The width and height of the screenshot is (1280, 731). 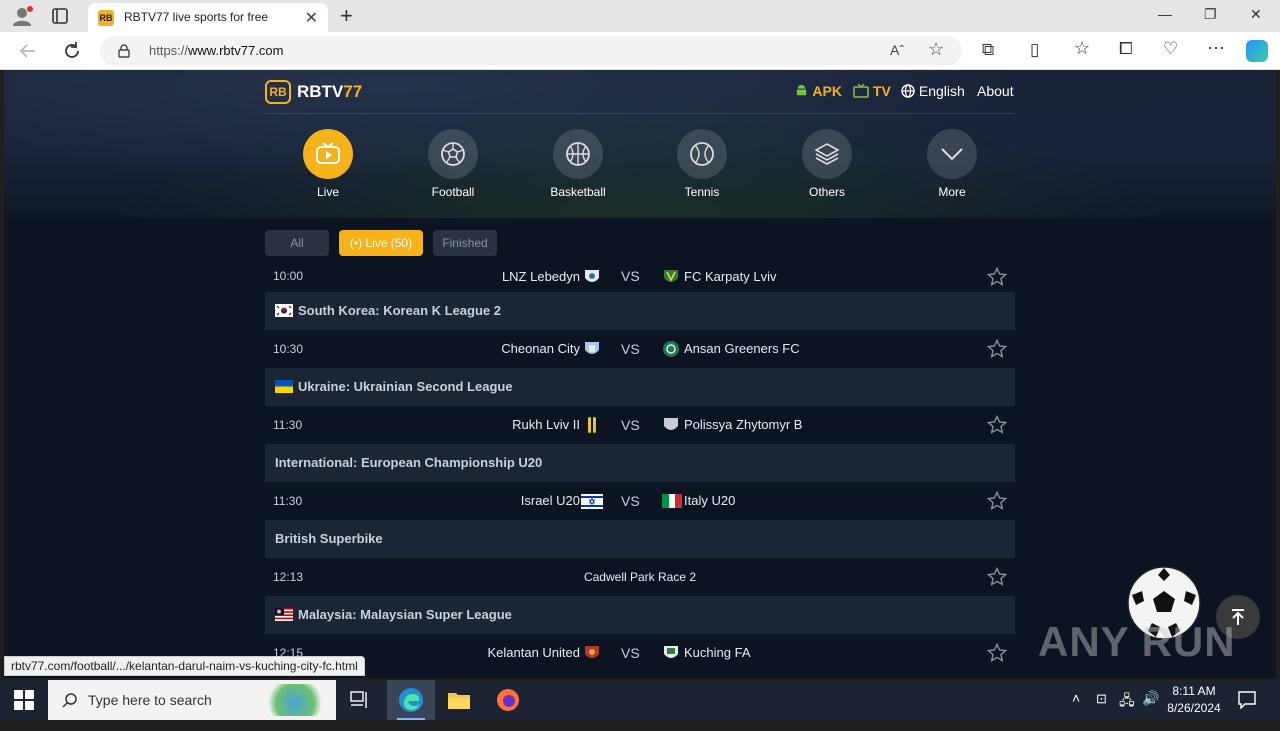 I want to click on network-icon: 🖧, so click(x=1127, y=710).